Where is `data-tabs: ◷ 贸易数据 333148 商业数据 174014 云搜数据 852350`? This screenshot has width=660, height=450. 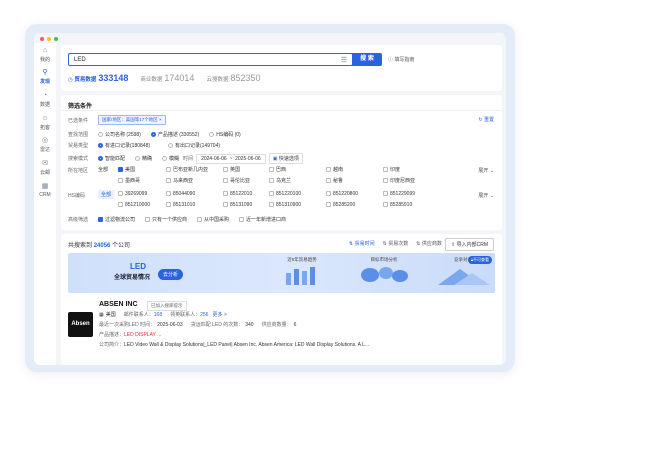 data-tabs: ◷ 贸易数据 333148 商业数据 174014 云搜数据 852350 is located at coordinates (164, 78).